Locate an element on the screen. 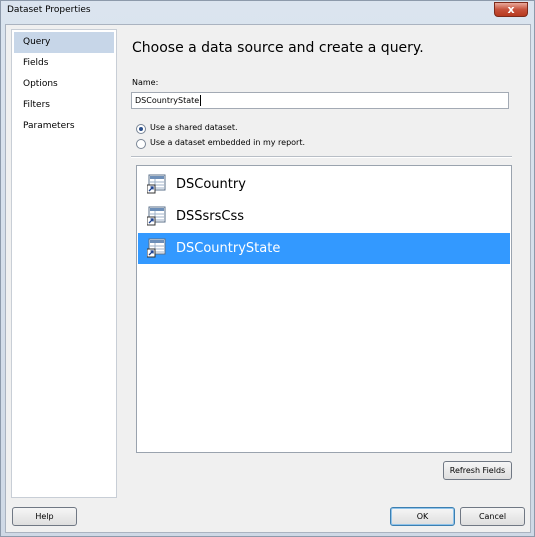 This screenshot has width=535, height=537. dataset-item-dscountry: DSCountry is located at coordinates (324, 184).